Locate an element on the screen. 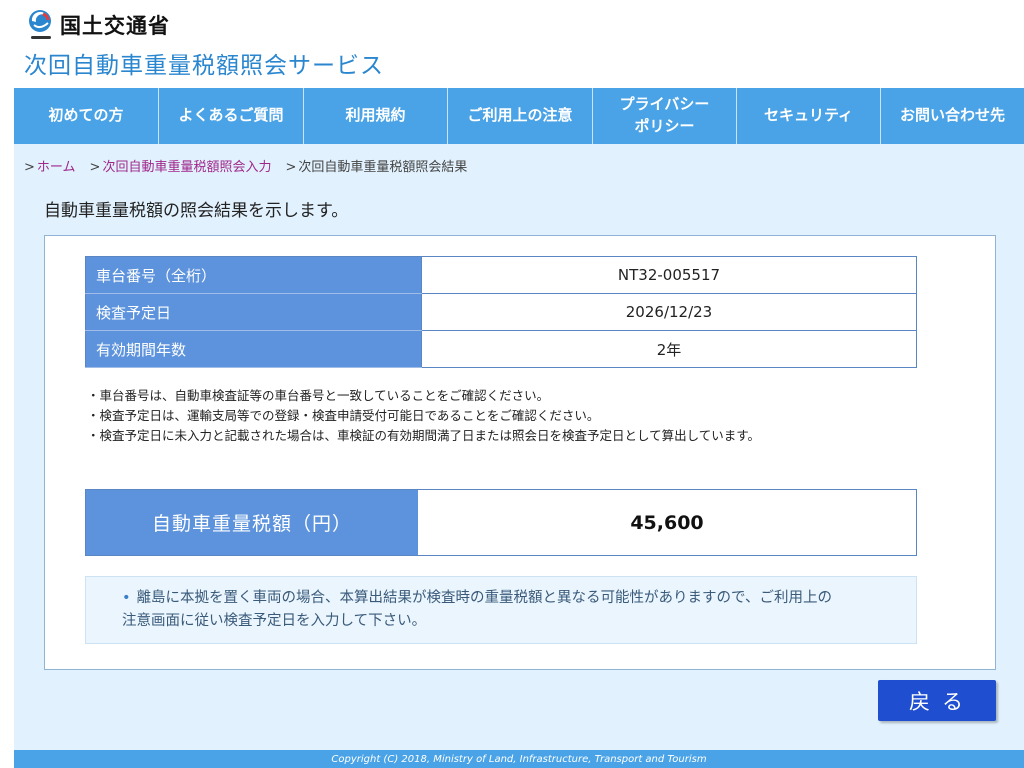 This screenshot has width=1024, height=768. note-item: ・車台番号は、自動車検査証等の車台番号と一致していることをご確認ください。 is located at coordinates (318, 395).